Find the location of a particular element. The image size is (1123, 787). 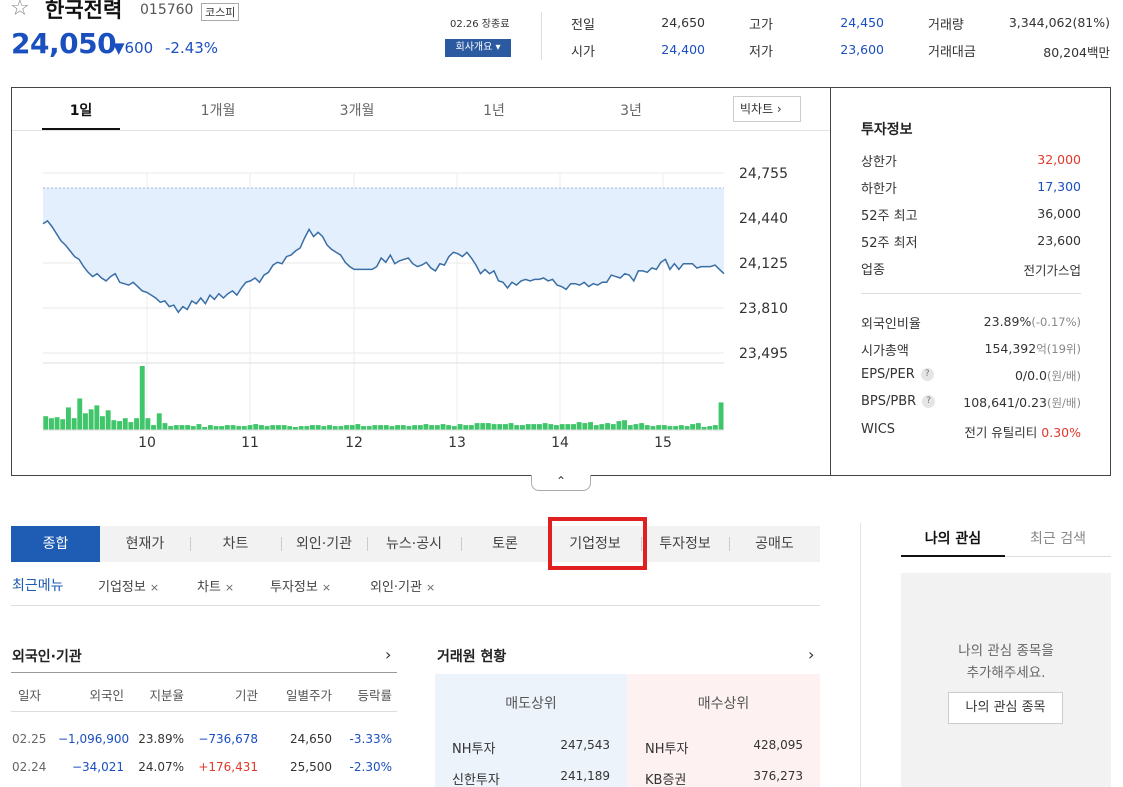

tab-1: 1개월 is located at coordinates (218, 110).